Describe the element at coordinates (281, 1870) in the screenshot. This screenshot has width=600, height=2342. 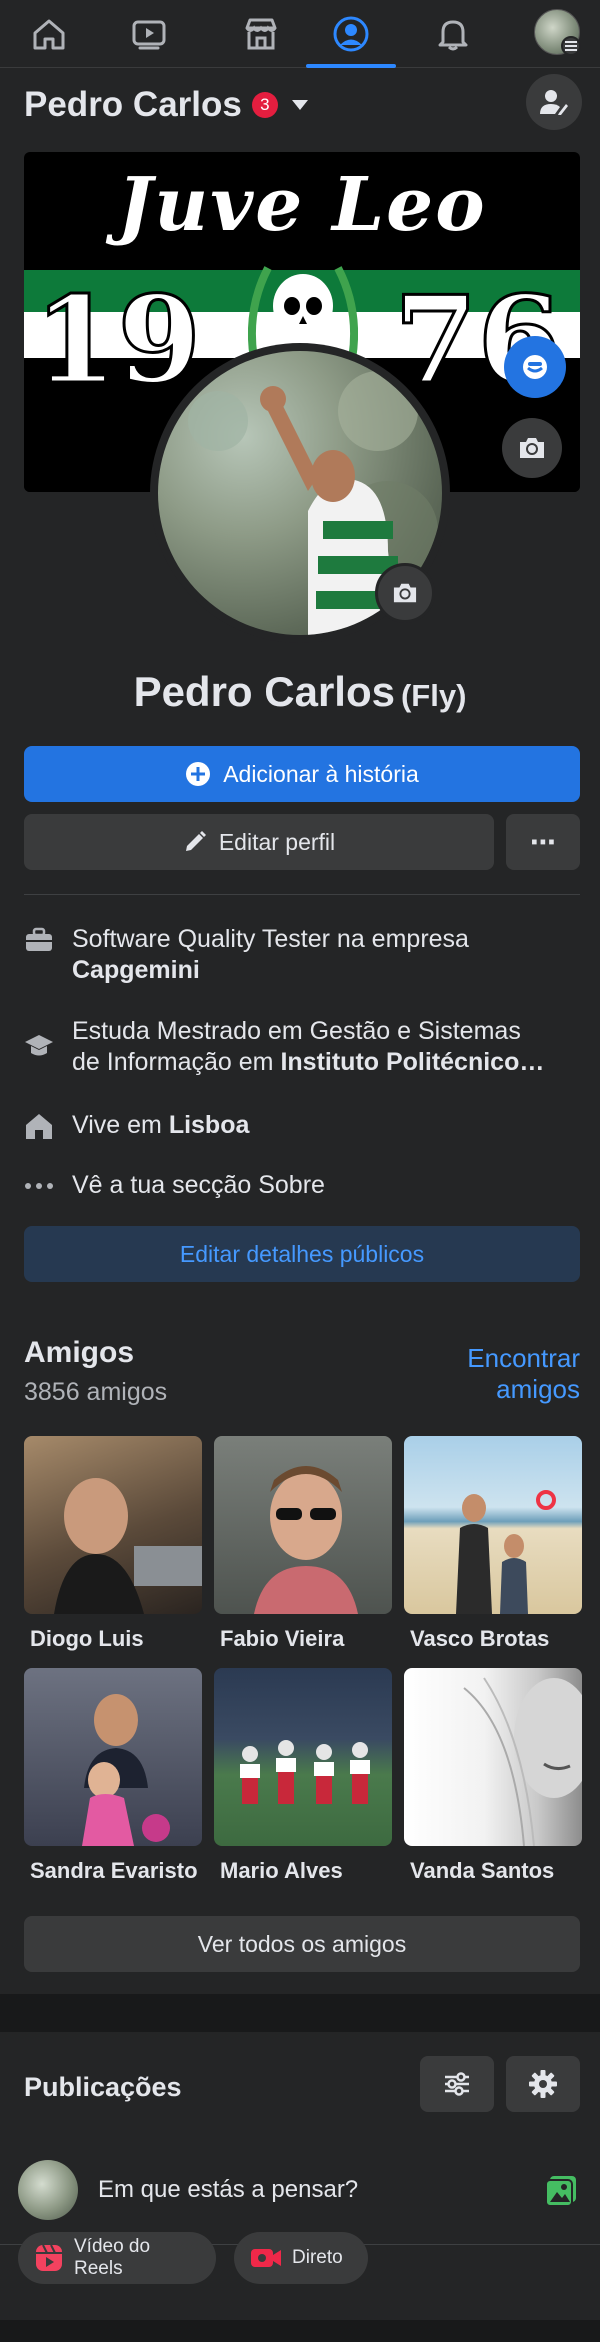
I see `friend-name: Mario Alves` at that location.